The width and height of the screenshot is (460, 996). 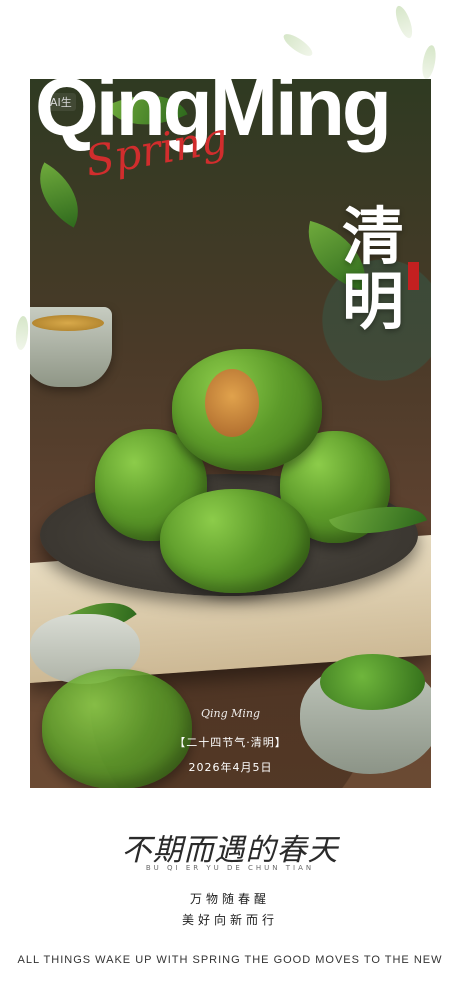 I want to click on tea-liquid, so click(x=68, y=323).